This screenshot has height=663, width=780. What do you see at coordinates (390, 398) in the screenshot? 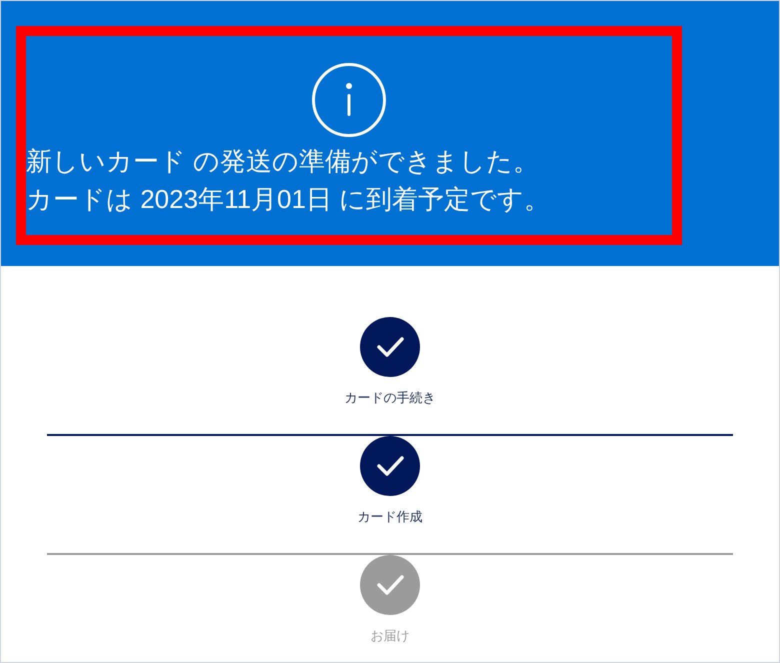
I see `step-label: カードの手続き` at bounding box center [390, 398].